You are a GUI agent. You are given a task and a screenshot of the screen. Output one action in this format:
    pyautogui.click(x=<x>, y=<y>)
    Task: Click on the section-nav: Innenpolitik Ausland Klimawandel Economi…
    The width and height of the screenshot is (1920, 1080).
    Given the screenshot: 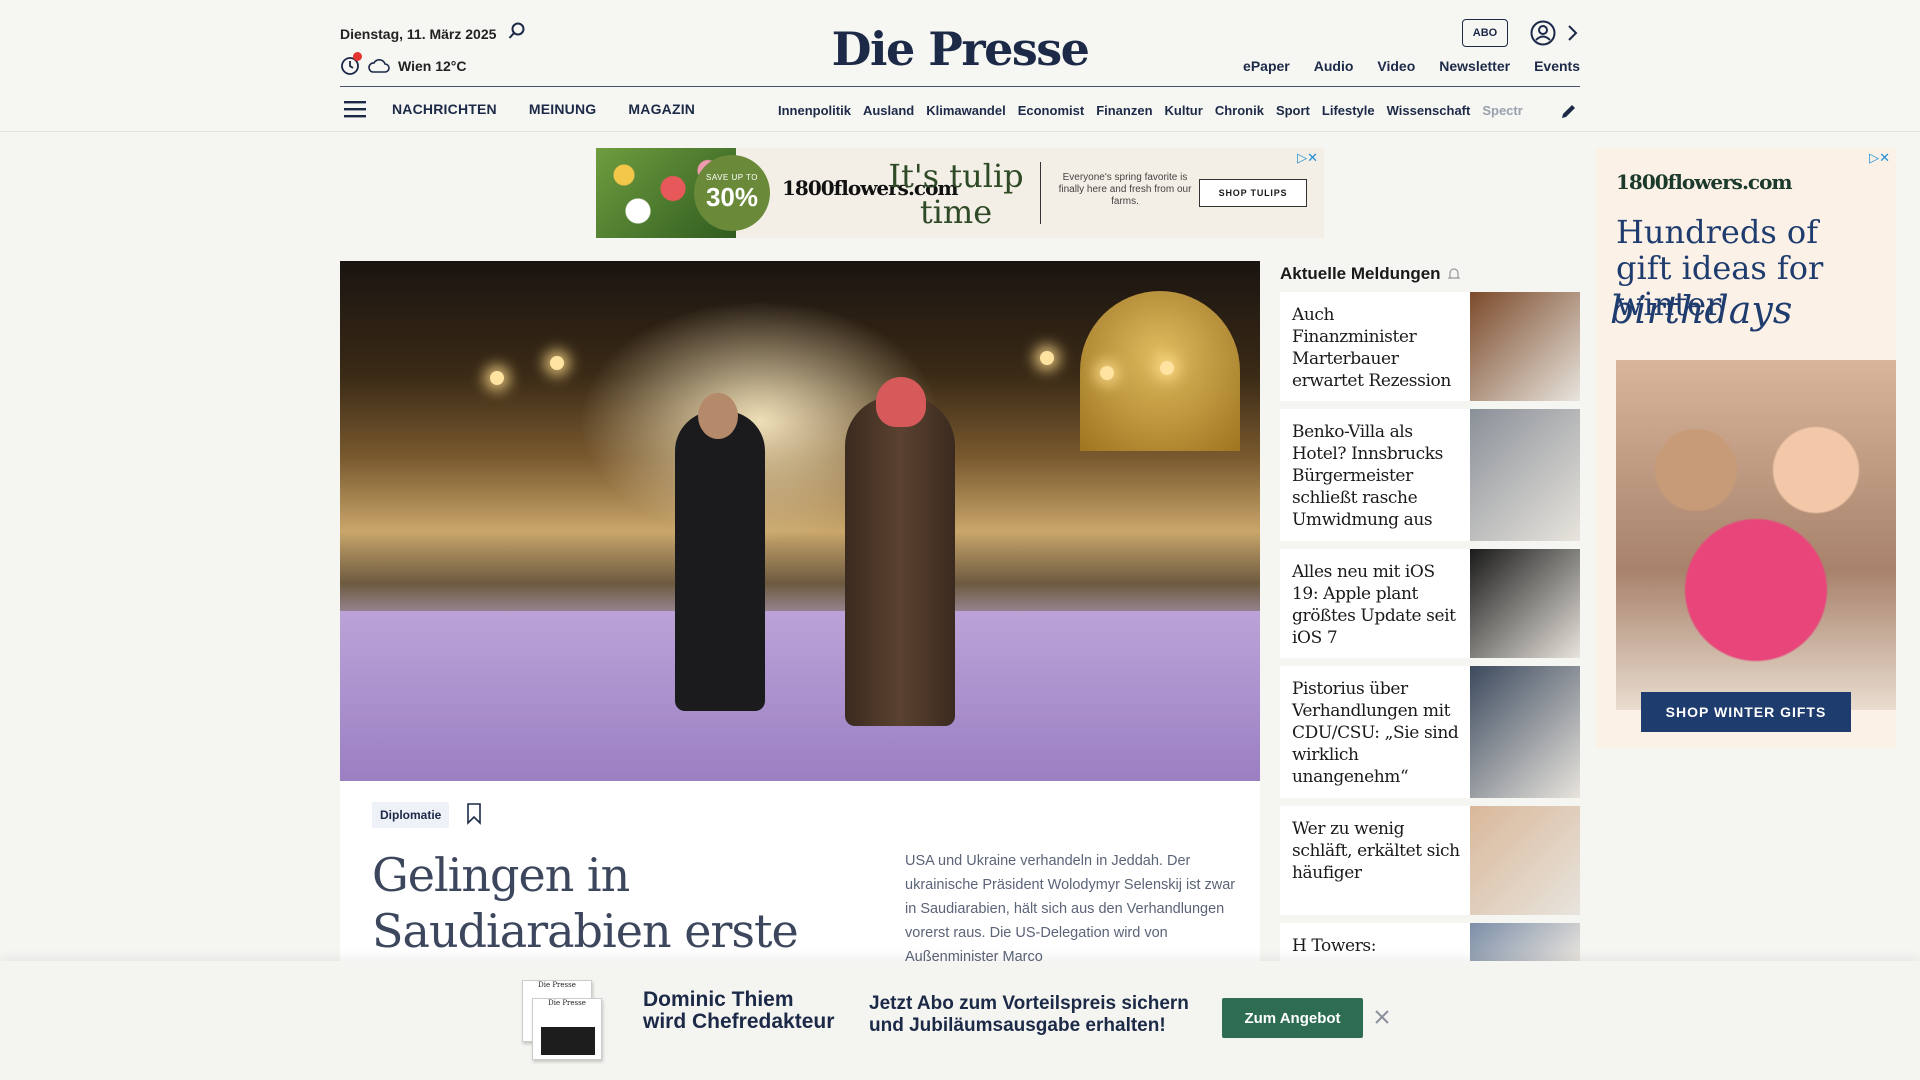 What is the action you would take?
    pyautogui.click(x=1163, y=110)
    